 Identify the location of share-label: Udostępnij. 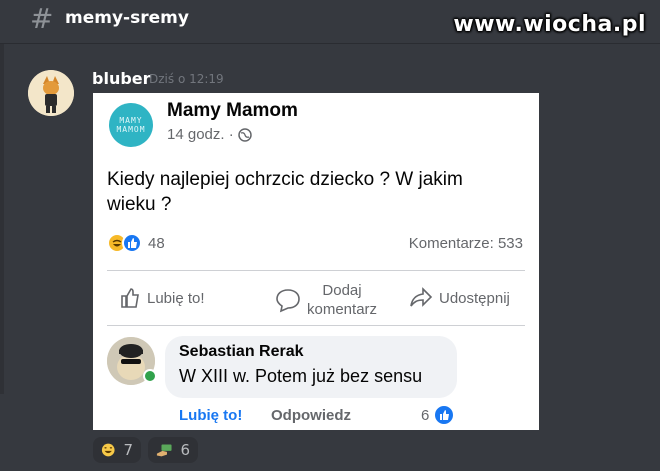
(474, 298).